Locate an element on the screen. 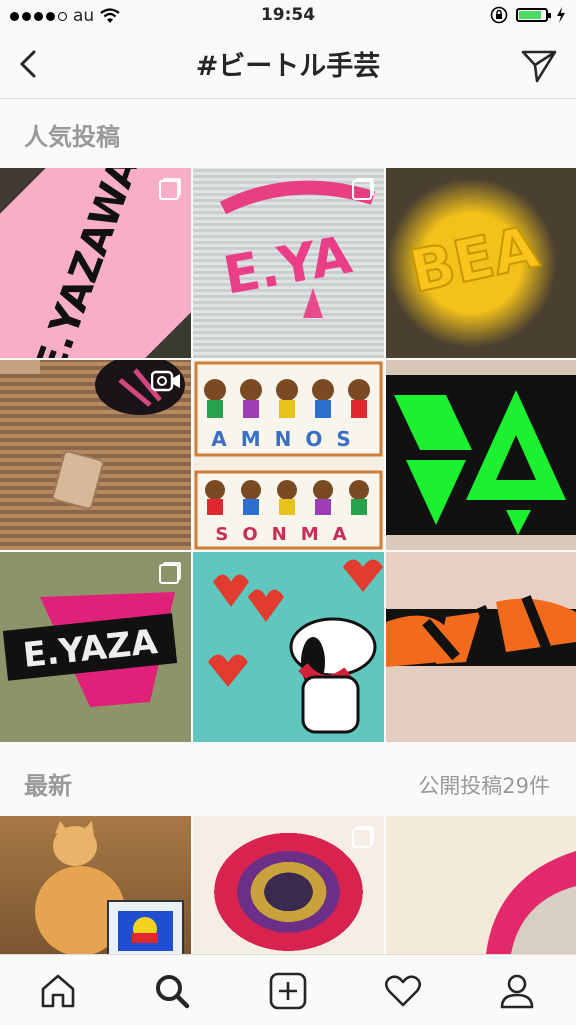 This screenshot has width=576, height=1025. tab-bar is located at coordinates (288, 989).